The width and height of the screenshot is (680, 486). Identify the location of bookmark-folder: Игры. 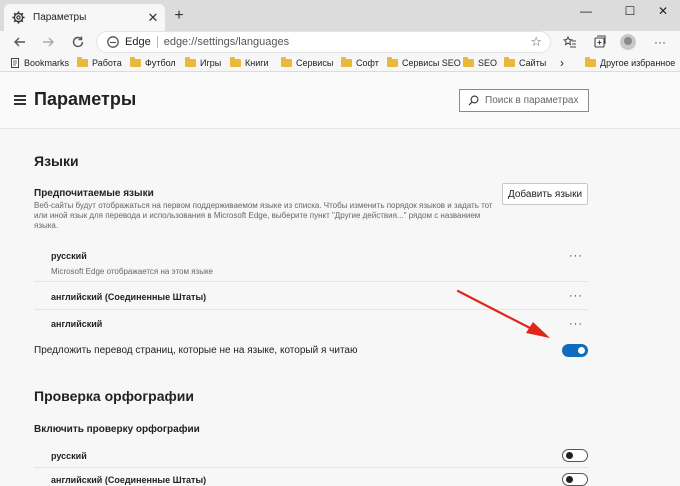
(203, 62).